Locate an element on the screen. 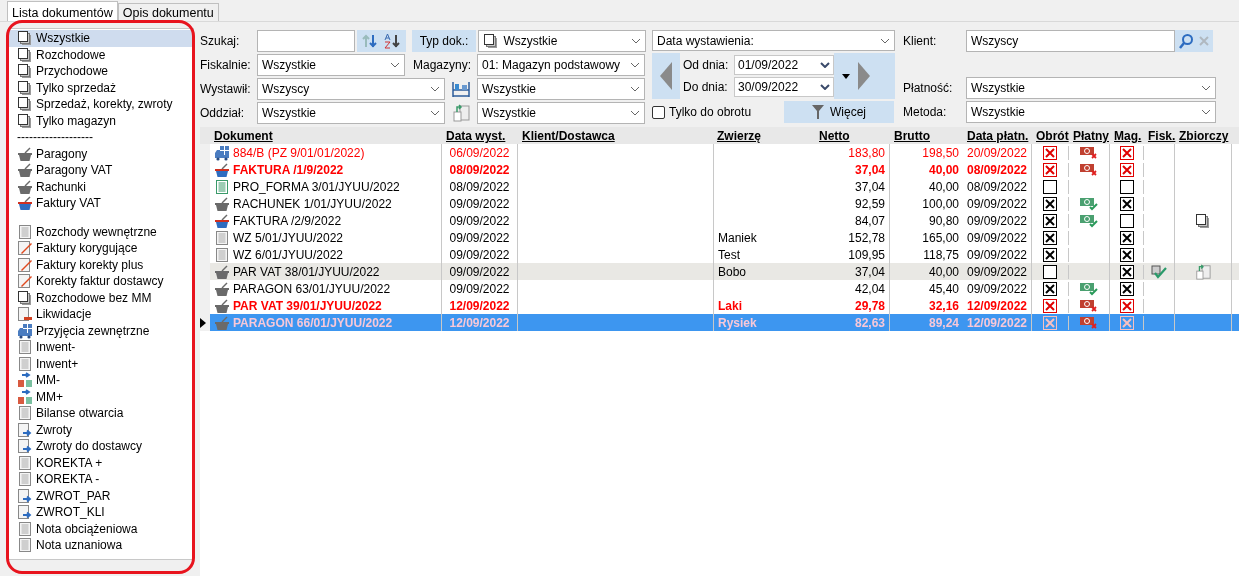 The image size is (1239, 576). list-item: Tylko magazyn is located at coordinates (101, 120).